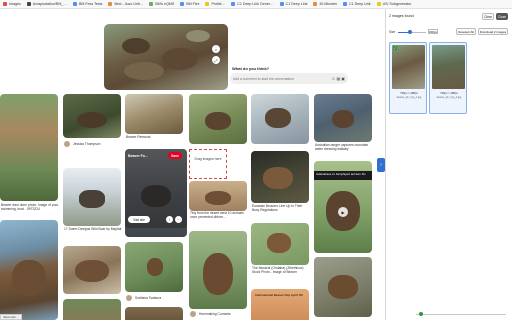 This screenshot has height=320, width=512. Describe the element at coordinates (488, 16) in the screenshot. I see `clear-button: Clear` at that location.